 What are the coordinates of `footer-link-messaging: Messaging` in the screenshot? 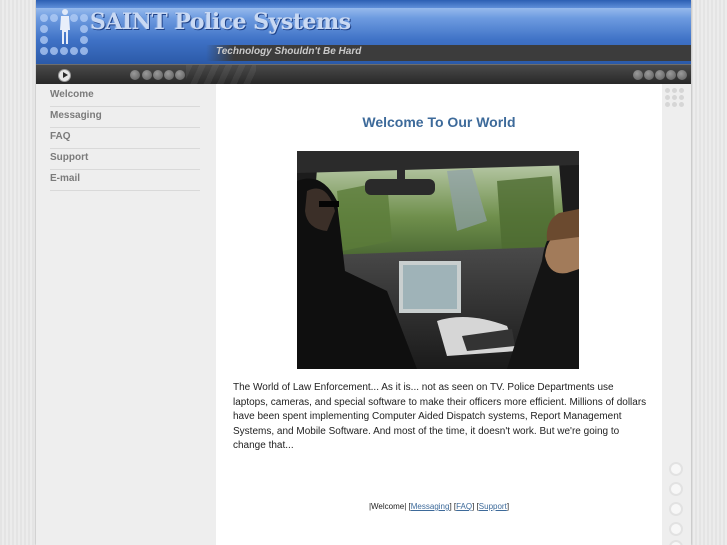 It's located at (430, 506).